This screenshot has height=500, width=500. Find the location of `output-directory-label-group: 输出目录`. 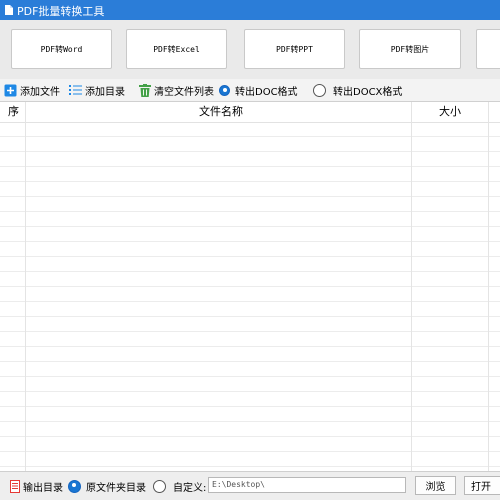

output-directory-label-group: 输出目录 is located at coordinates (36, 486).